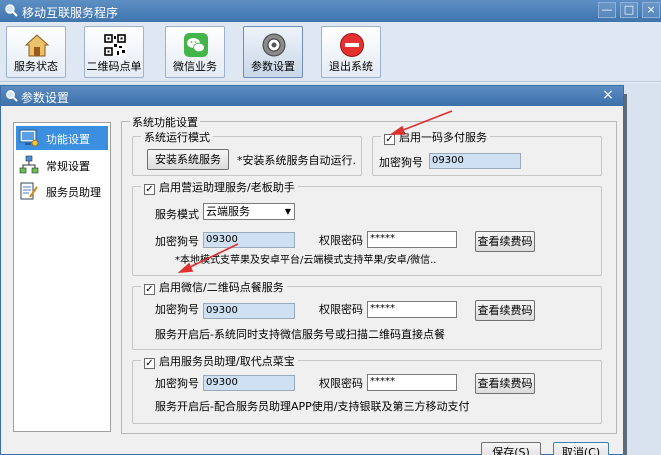  I want to click on parameter-settings-label: 参数设置, so click(273, 66).